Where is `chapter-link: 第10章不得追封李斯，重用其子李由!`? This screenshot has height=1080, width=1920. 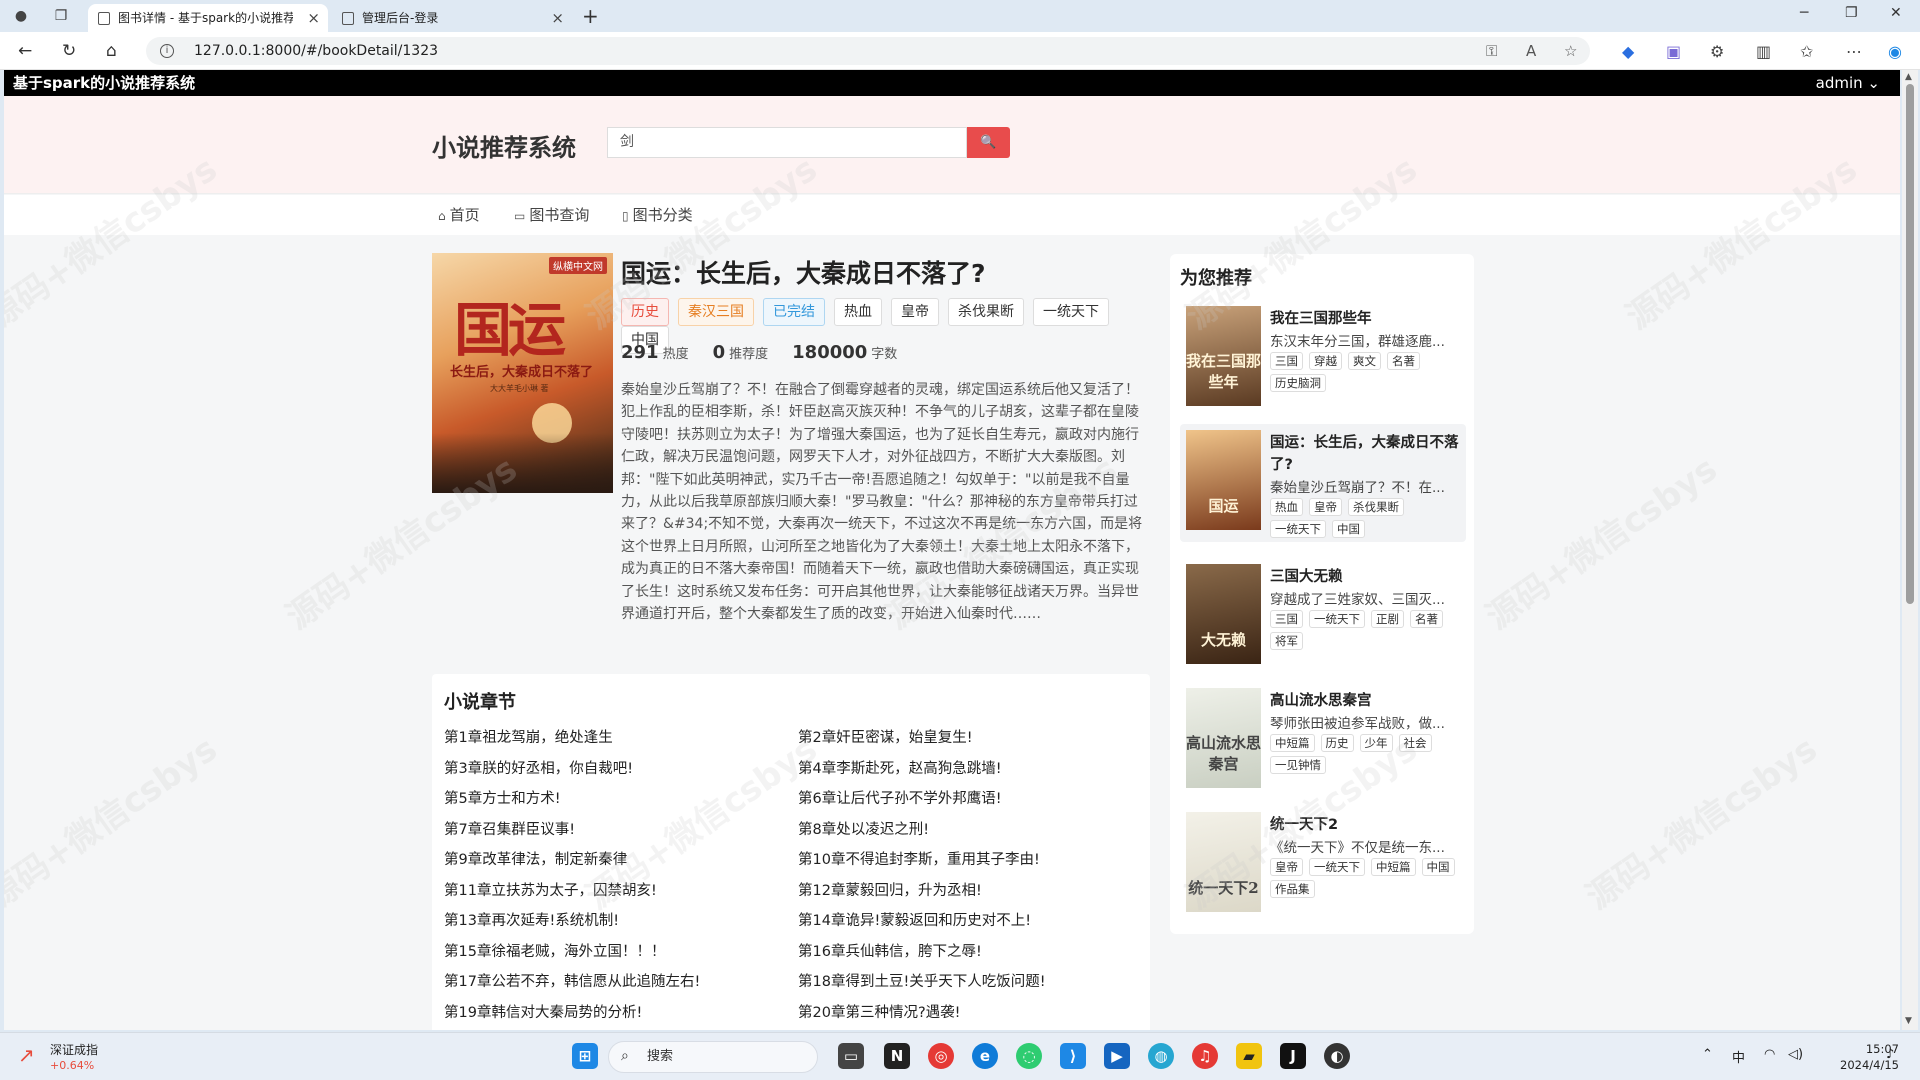 chapter-link: 第10章不得追封李斯，重用其子李由! is located at coordinates (919, 858).